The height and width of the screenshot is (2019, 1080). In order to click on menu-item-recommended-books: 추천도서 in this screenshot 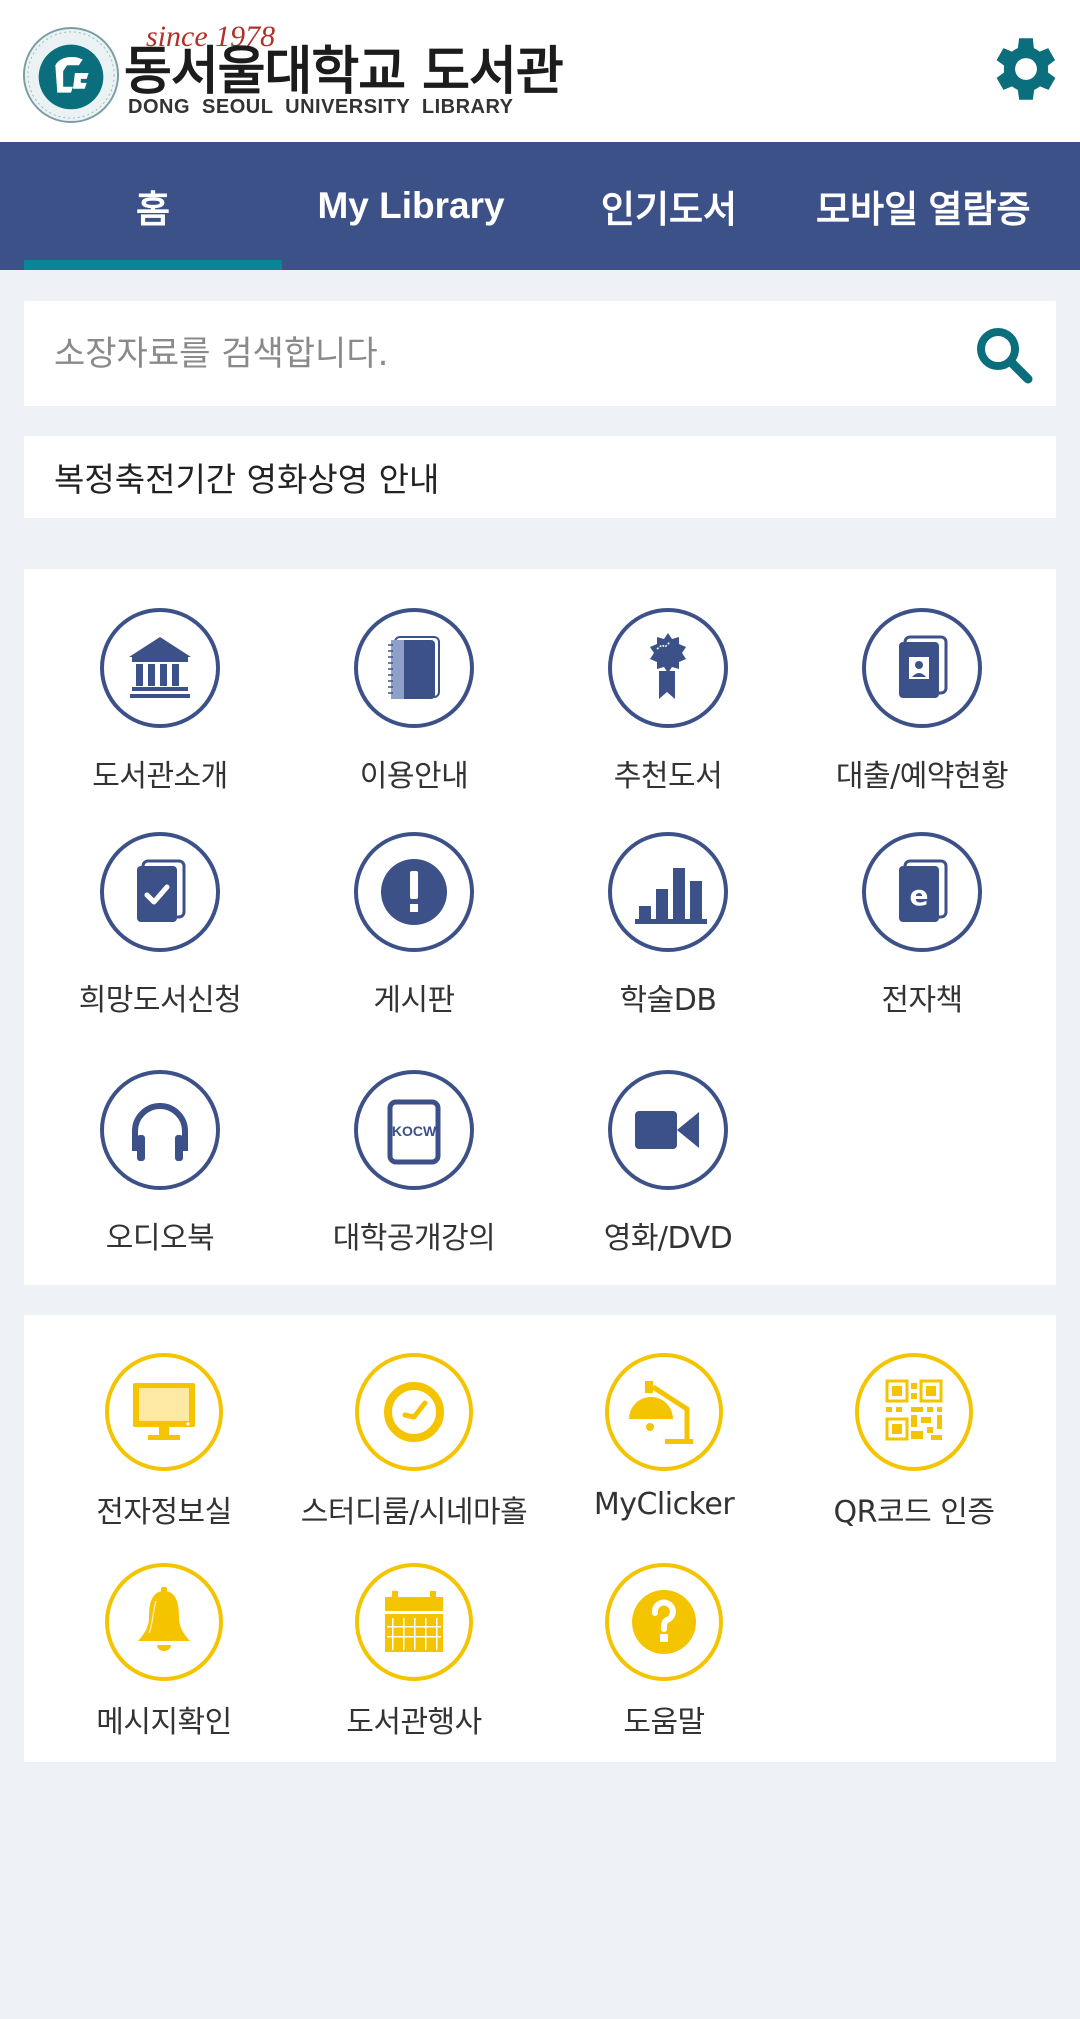, I will do `click(668, 707)`.